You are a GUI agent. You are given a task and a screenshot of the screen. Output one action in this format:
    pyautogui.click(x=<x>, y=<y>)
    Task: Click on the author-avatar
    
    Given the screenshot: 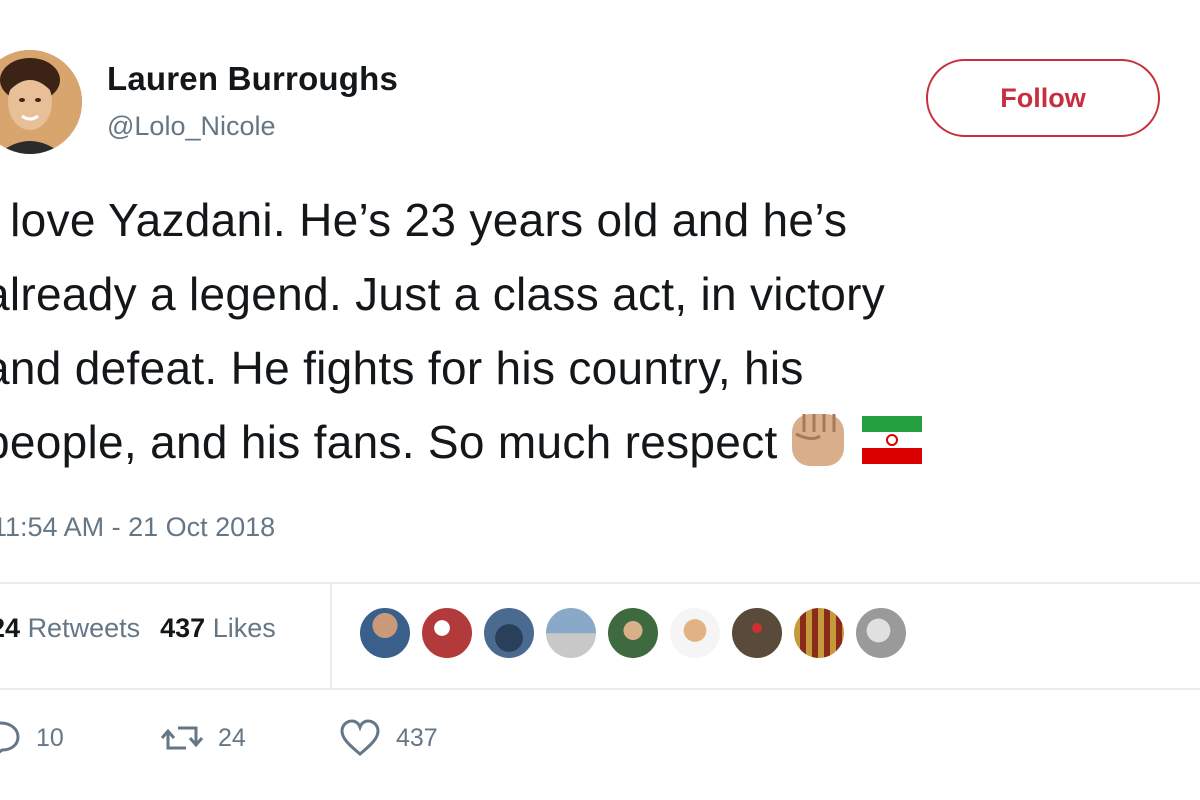 What is the action you would take?
    pyautogui.click(x=41, y=102)
    